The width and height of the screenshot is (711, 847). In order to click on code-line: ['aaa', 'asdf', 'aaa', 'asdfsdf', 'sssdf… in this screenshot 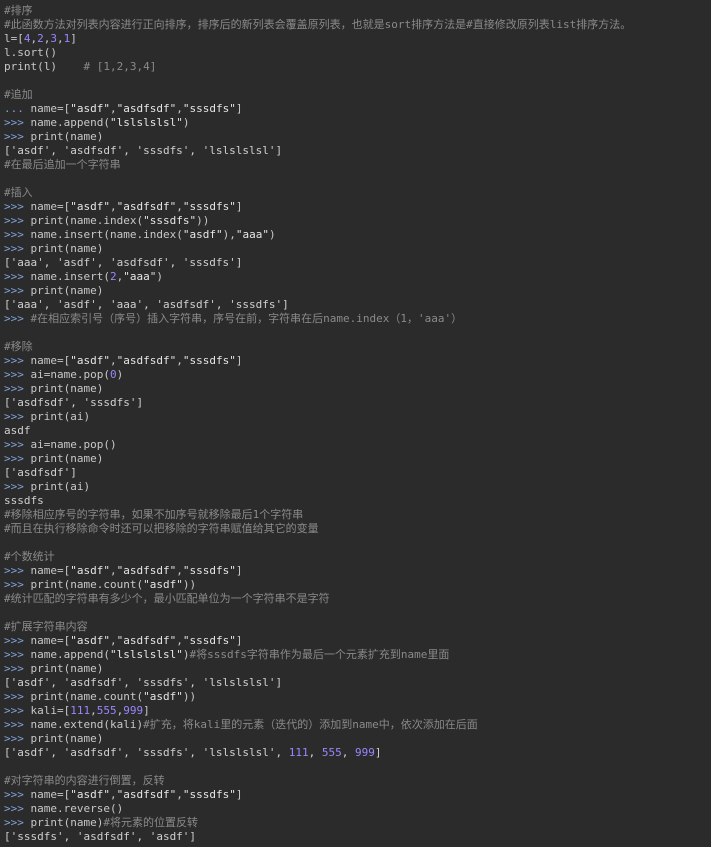, I will do `click(357, 305)`.